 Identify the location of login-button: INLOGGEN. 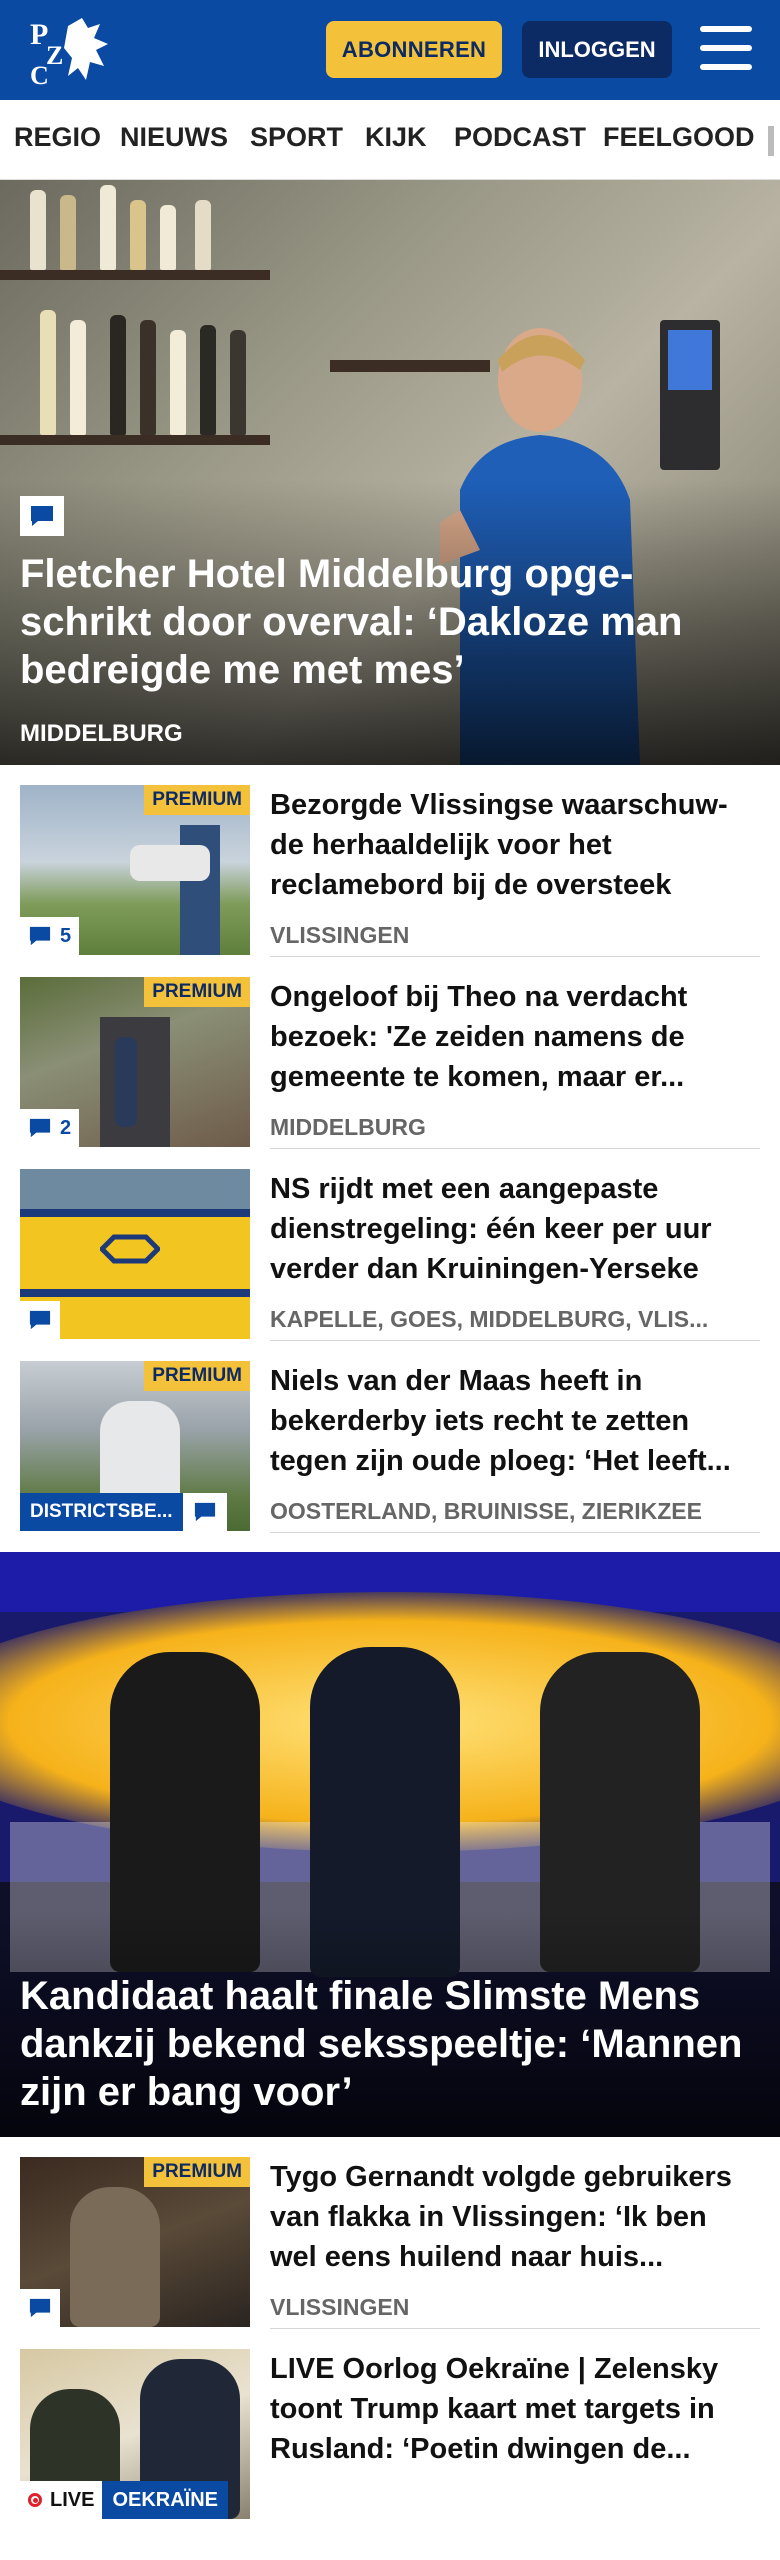
(597, 49).